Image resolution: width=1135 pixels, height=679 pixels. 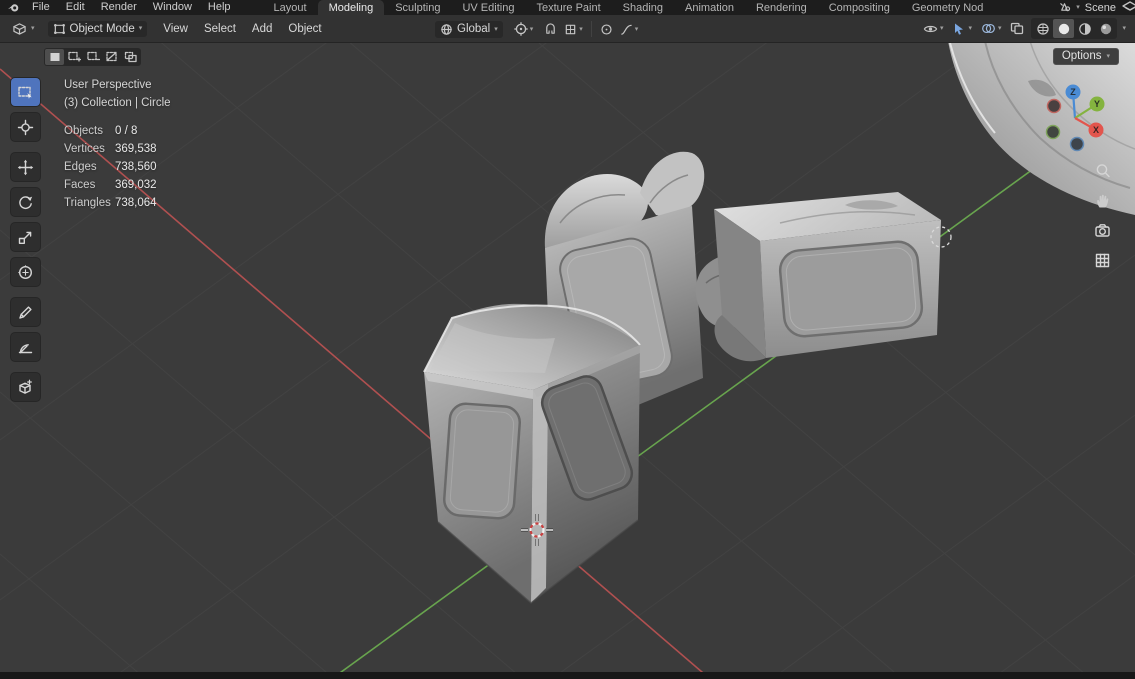 I want to click on tab-rendering: Rendering, so click(x=781, y=7).